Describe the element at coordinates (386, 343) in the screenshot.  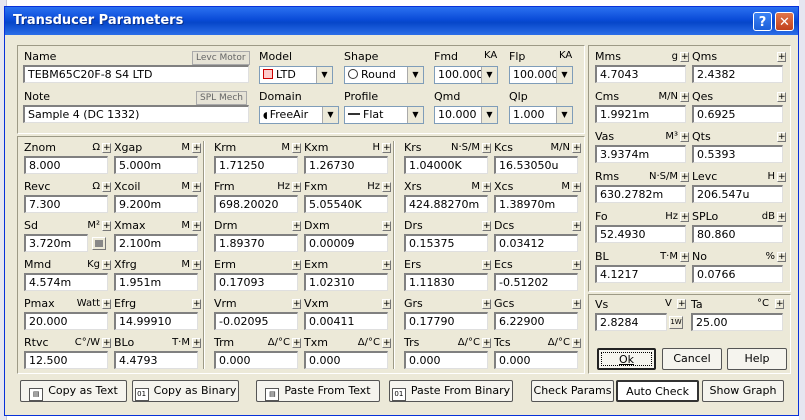
I see `txm-menu-button: +` at that location.